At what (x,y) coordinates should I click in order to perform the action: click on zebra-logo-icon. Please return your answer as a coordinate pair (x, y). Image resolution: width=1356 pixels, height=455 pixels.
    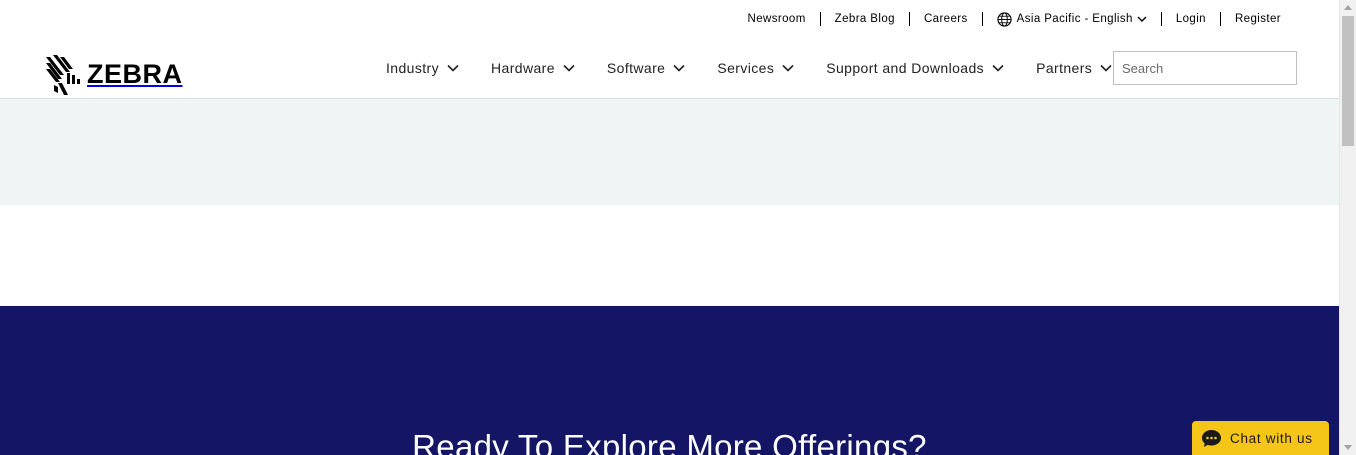
    Looking at the image, I should click on (63, 75).